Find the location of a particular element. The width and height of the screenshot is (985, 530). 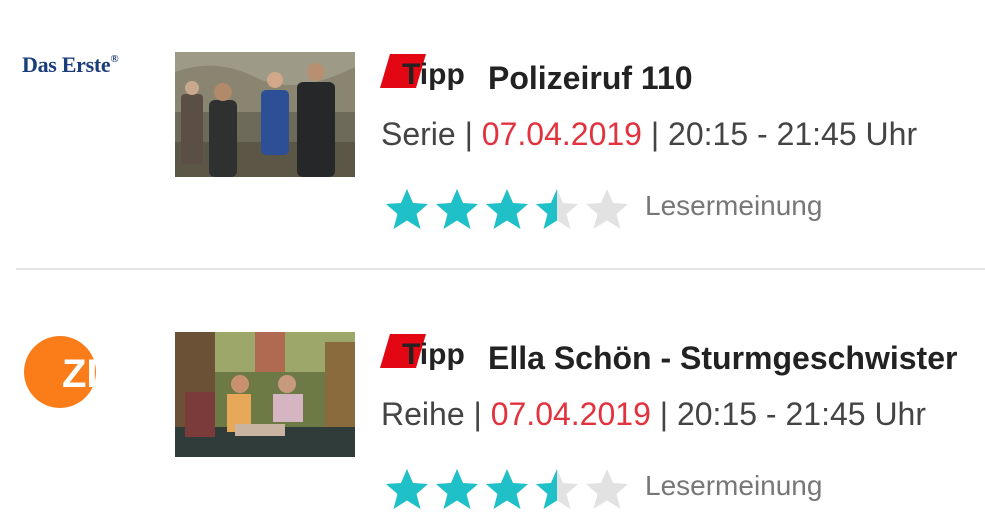

channel-name: Das Erste is located at coordinates (66, 64).